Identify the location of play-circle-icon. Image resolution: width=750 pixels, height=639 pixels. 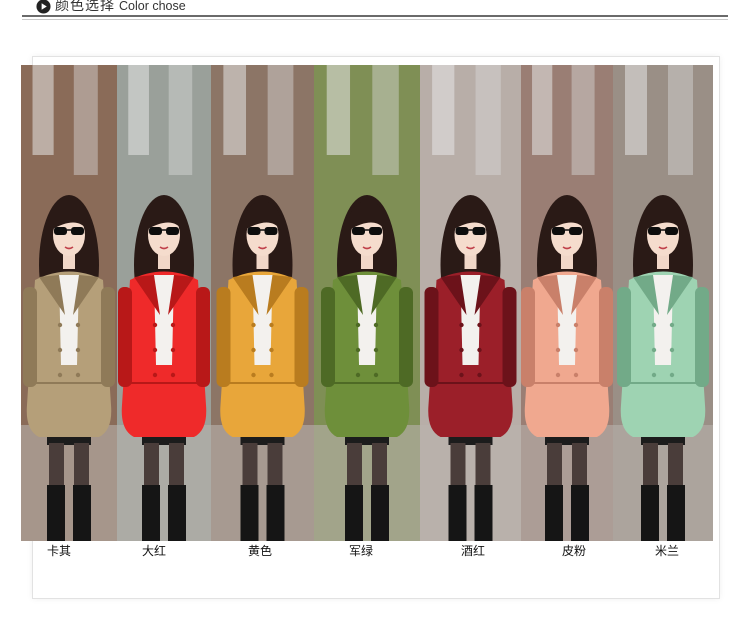
(43, 7).